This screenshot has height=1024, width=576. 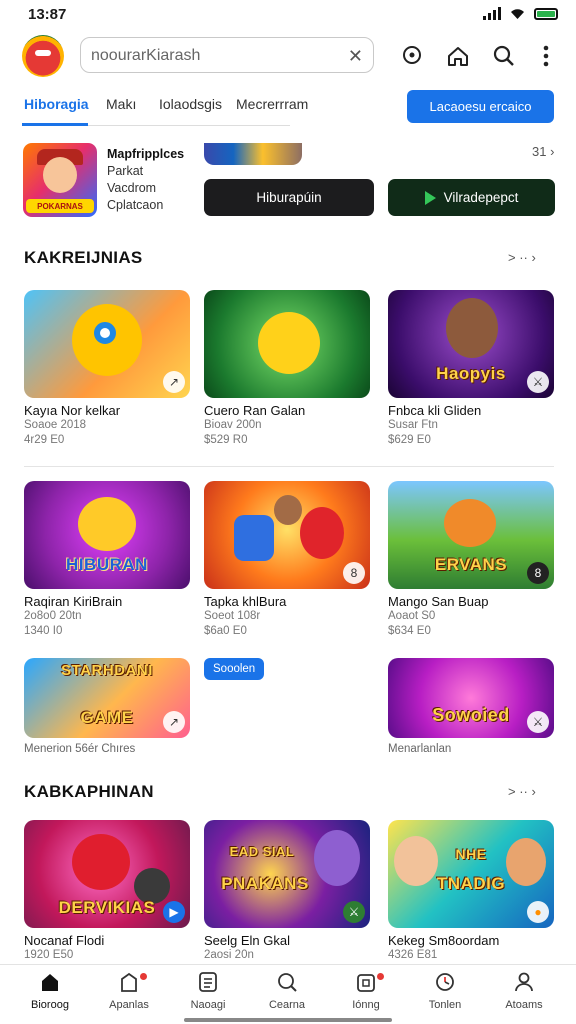 I want to click on featured-banner, so click(x=253, y=154).